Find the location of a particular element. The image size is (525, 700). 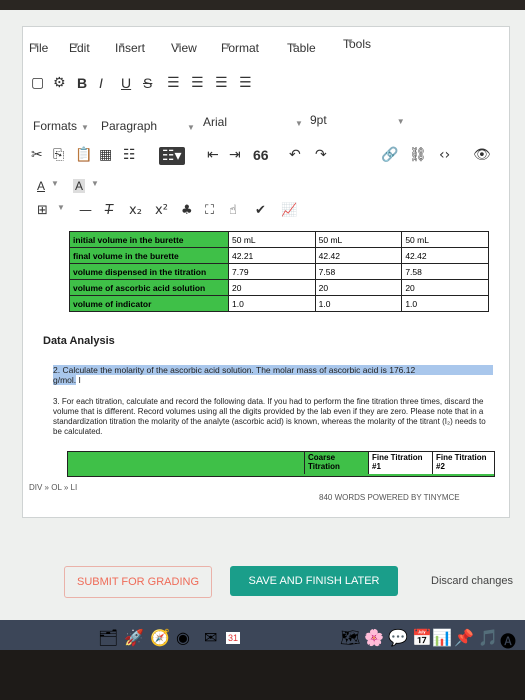

chart-icon: 📈 is located at coordinates (289, 210).